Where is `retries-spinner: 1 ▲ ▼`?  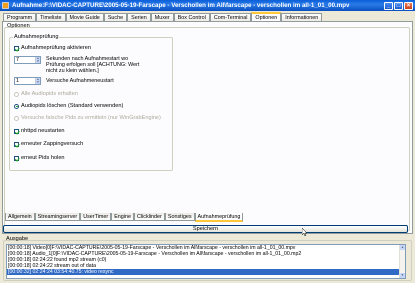
retries-spinner: 1 ▲ ▼ is located at coordinates (27, 81).